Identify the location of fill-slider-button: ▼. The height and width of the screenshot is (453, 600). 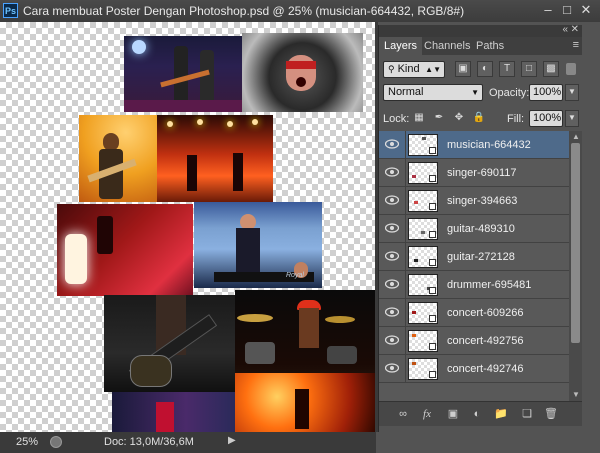
(572, 118).